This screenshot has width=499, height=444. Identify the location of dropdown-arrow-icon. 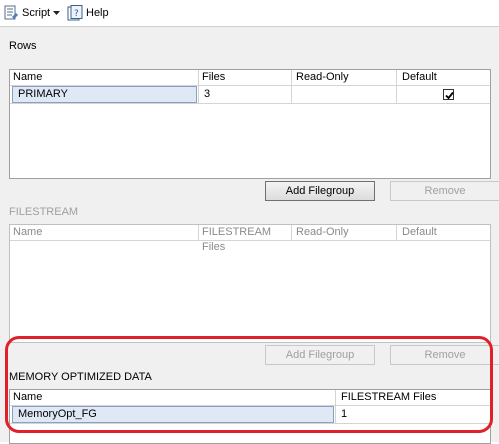
(56, 13).